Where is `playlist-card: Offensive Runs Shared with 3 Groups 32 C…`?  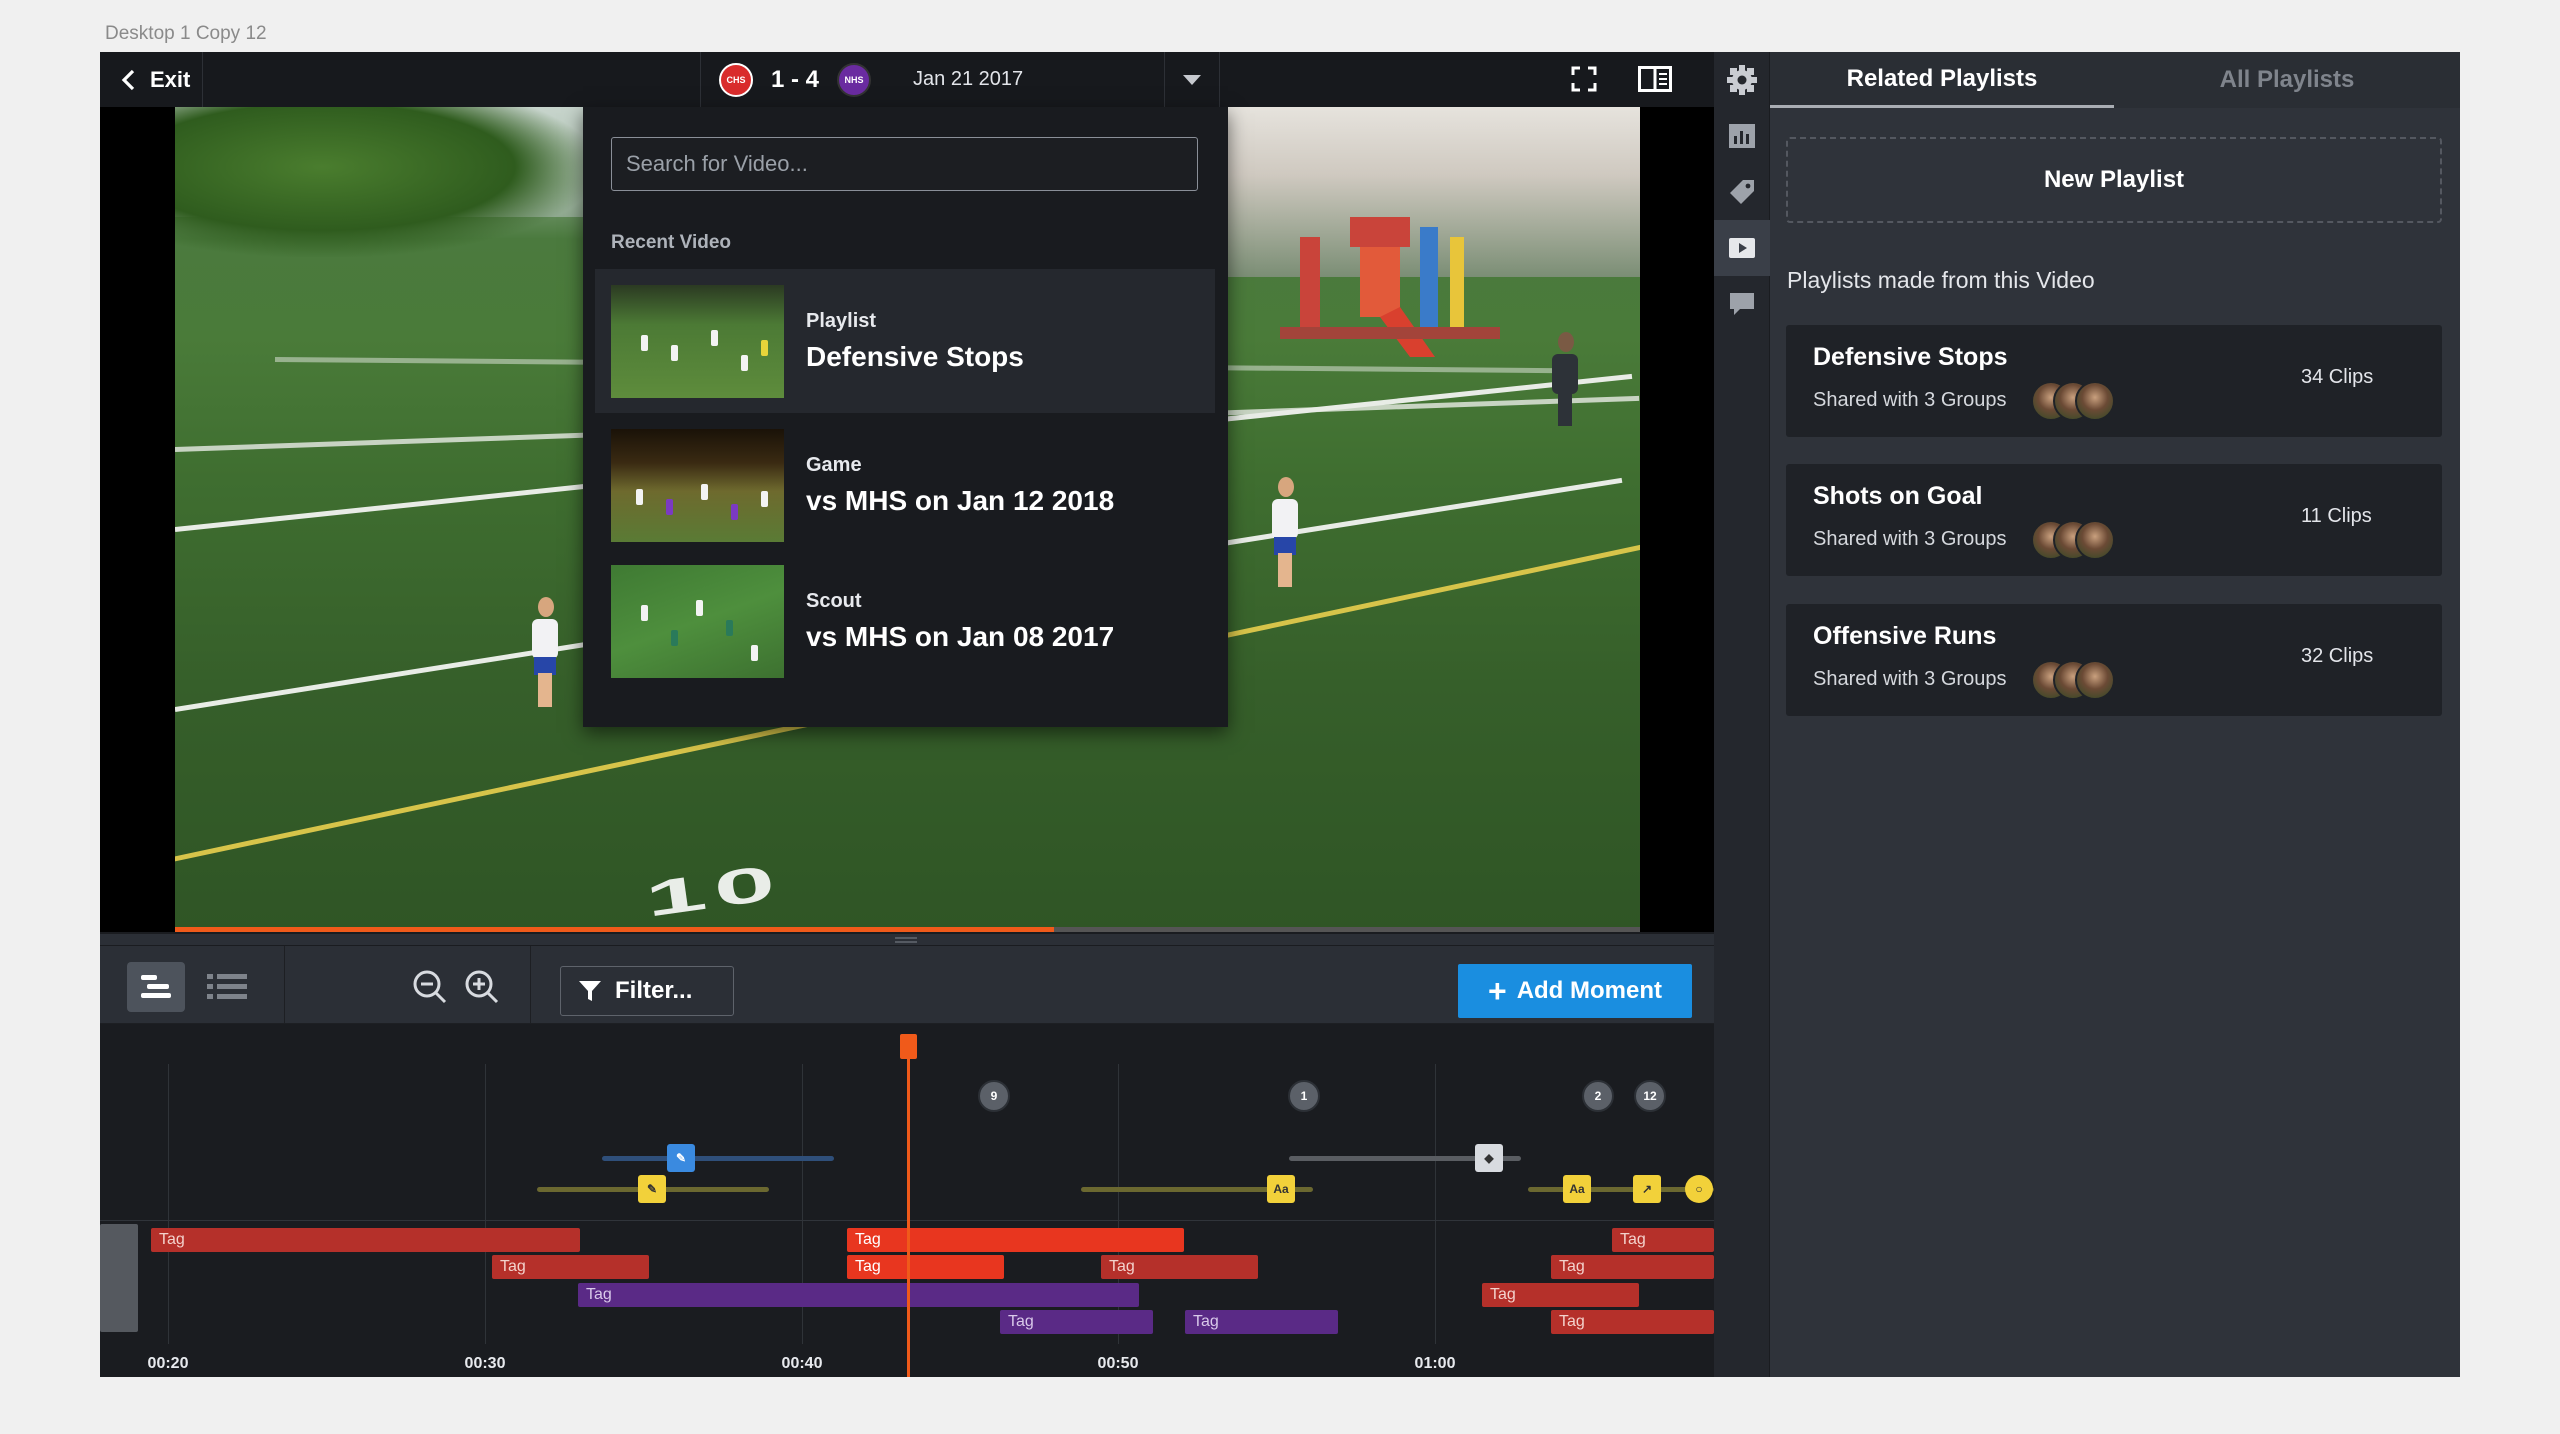 playlist-card: Offensive Runs Shared with 3 Groups 32 C… is located at coordinates (2114, 660).